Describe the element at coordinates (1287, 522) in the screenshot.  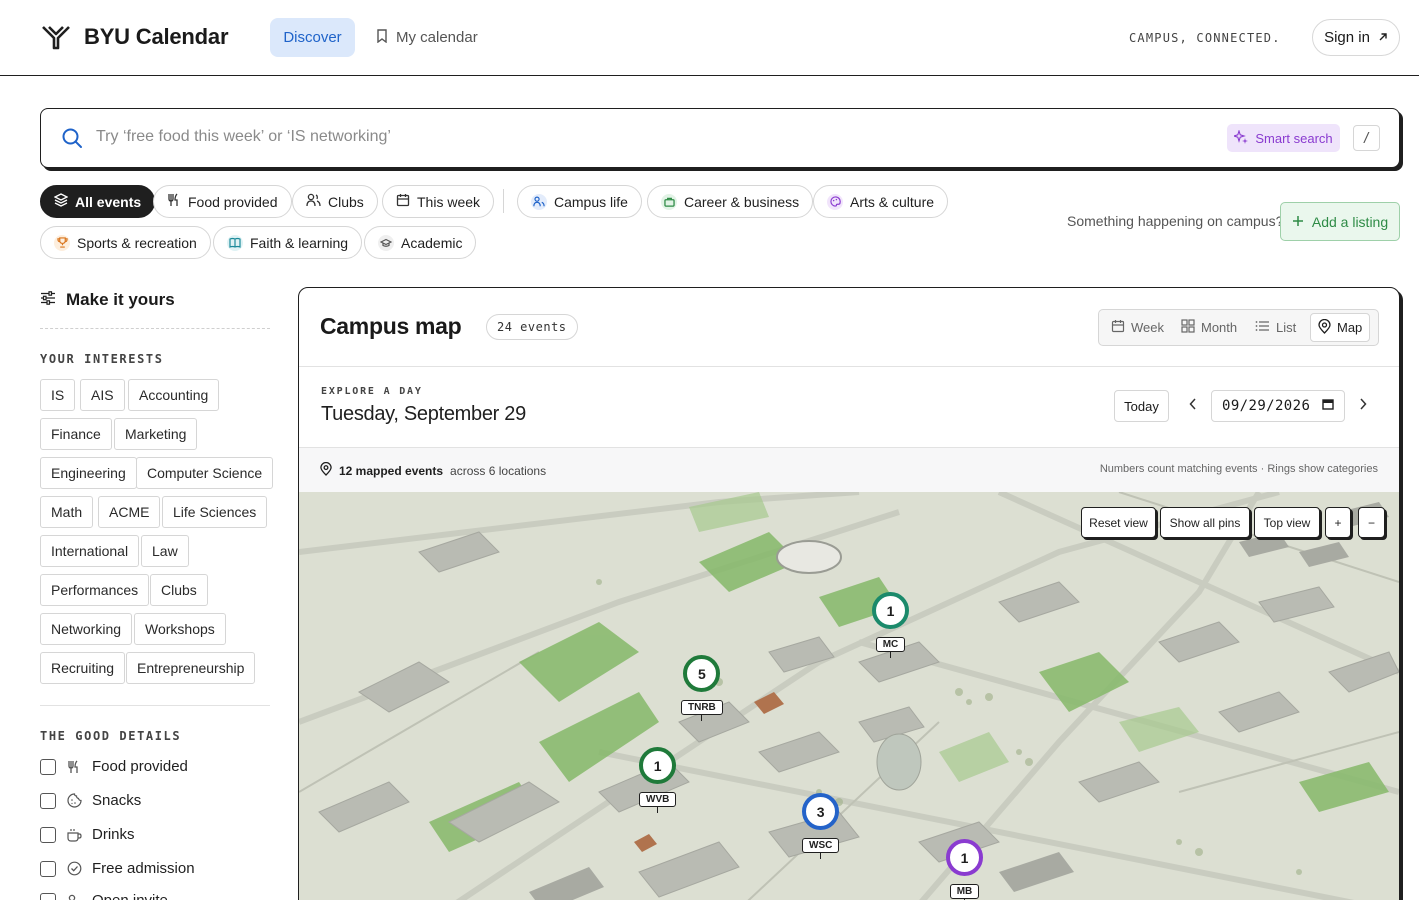
I see `top-view-button: Top view` at that location.